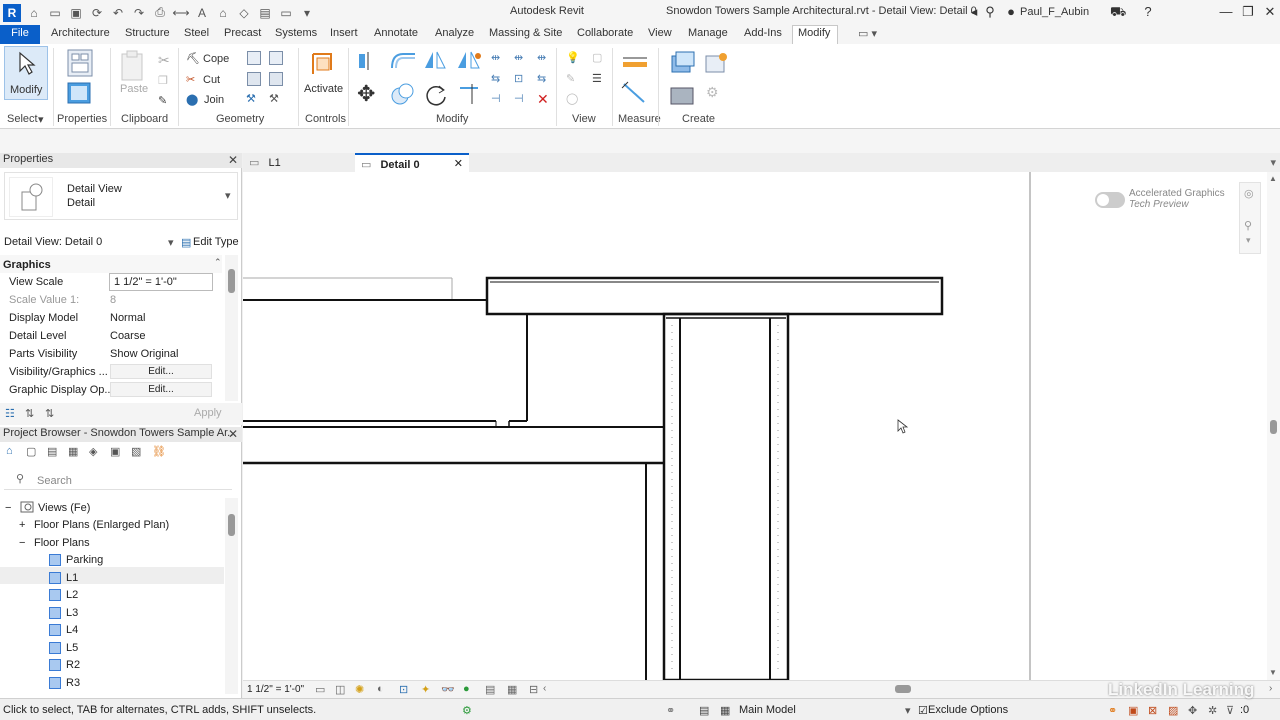 Image resolution: width=1280 pixels, height=720 pixels. Describe the element at coordinates (1212, 710) in the screenshot. I see `background-process-icon: ✲` at that location.